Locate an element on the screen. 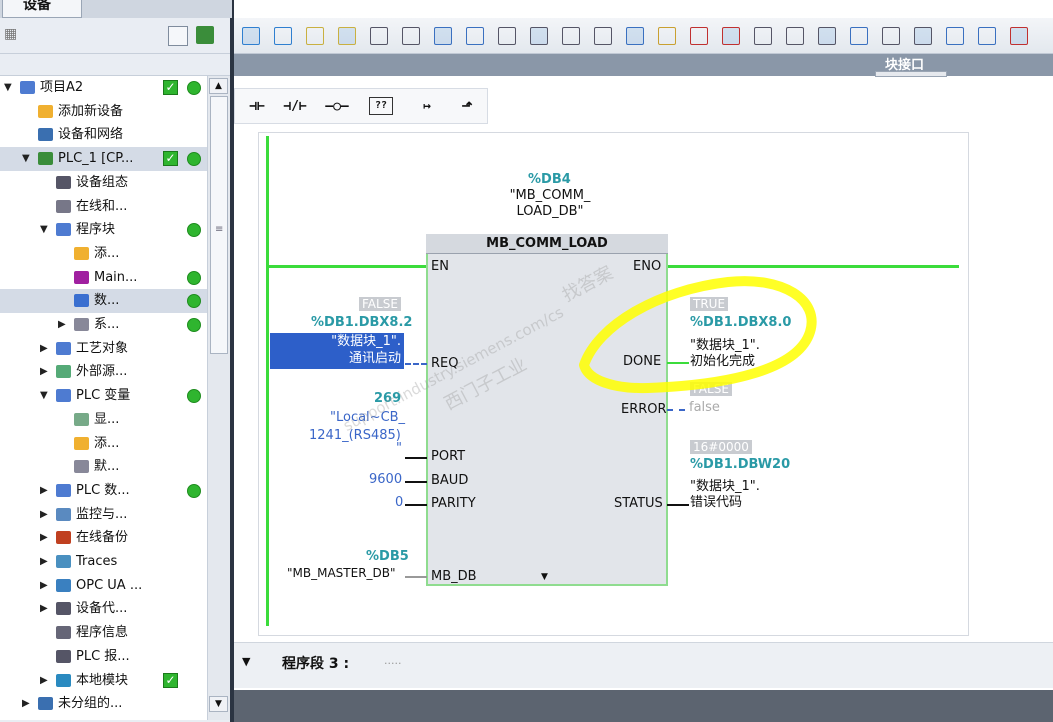  tree-item: ▼ PLC_1 [CP... ✓ is located at coordinates (103, 159).